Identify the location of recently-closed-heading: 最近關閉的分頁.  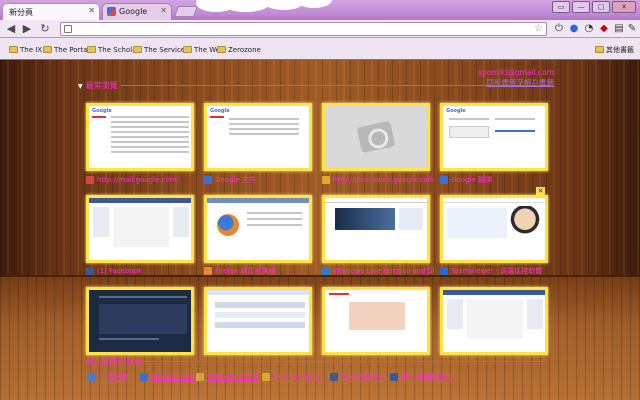
(114, 361).